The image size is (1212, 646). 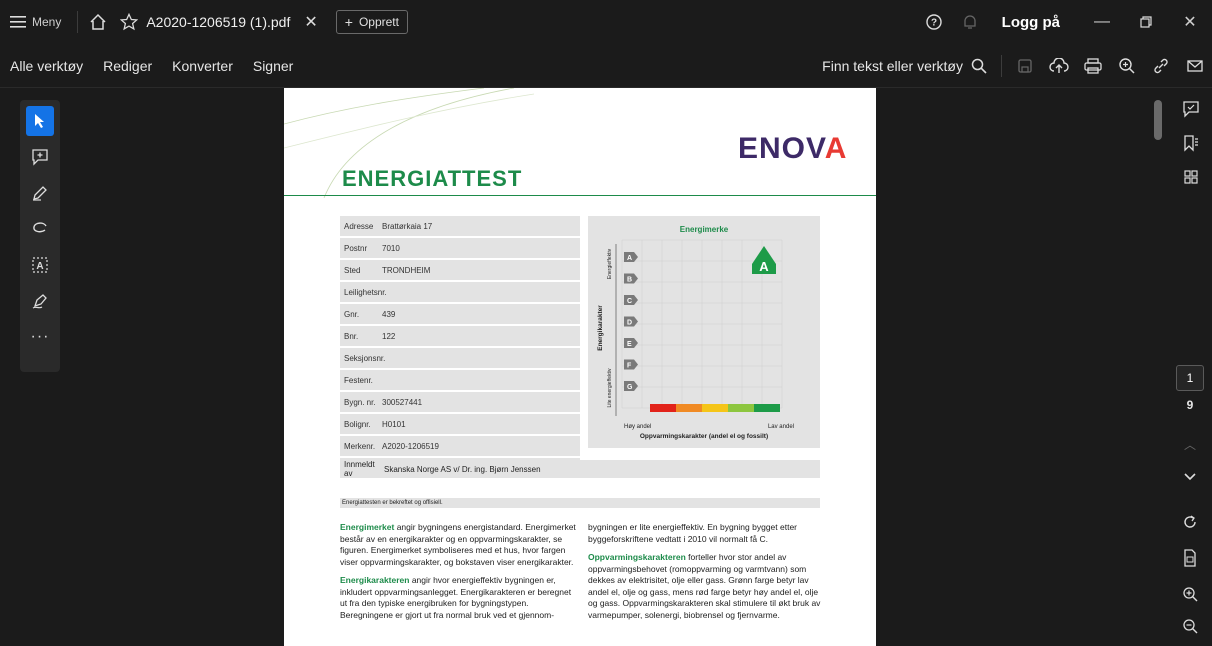 What do you see at coordinates (127, 66) in the screenshot?
I see `menu-edit: Rediger` at bounding box center [127, 66].